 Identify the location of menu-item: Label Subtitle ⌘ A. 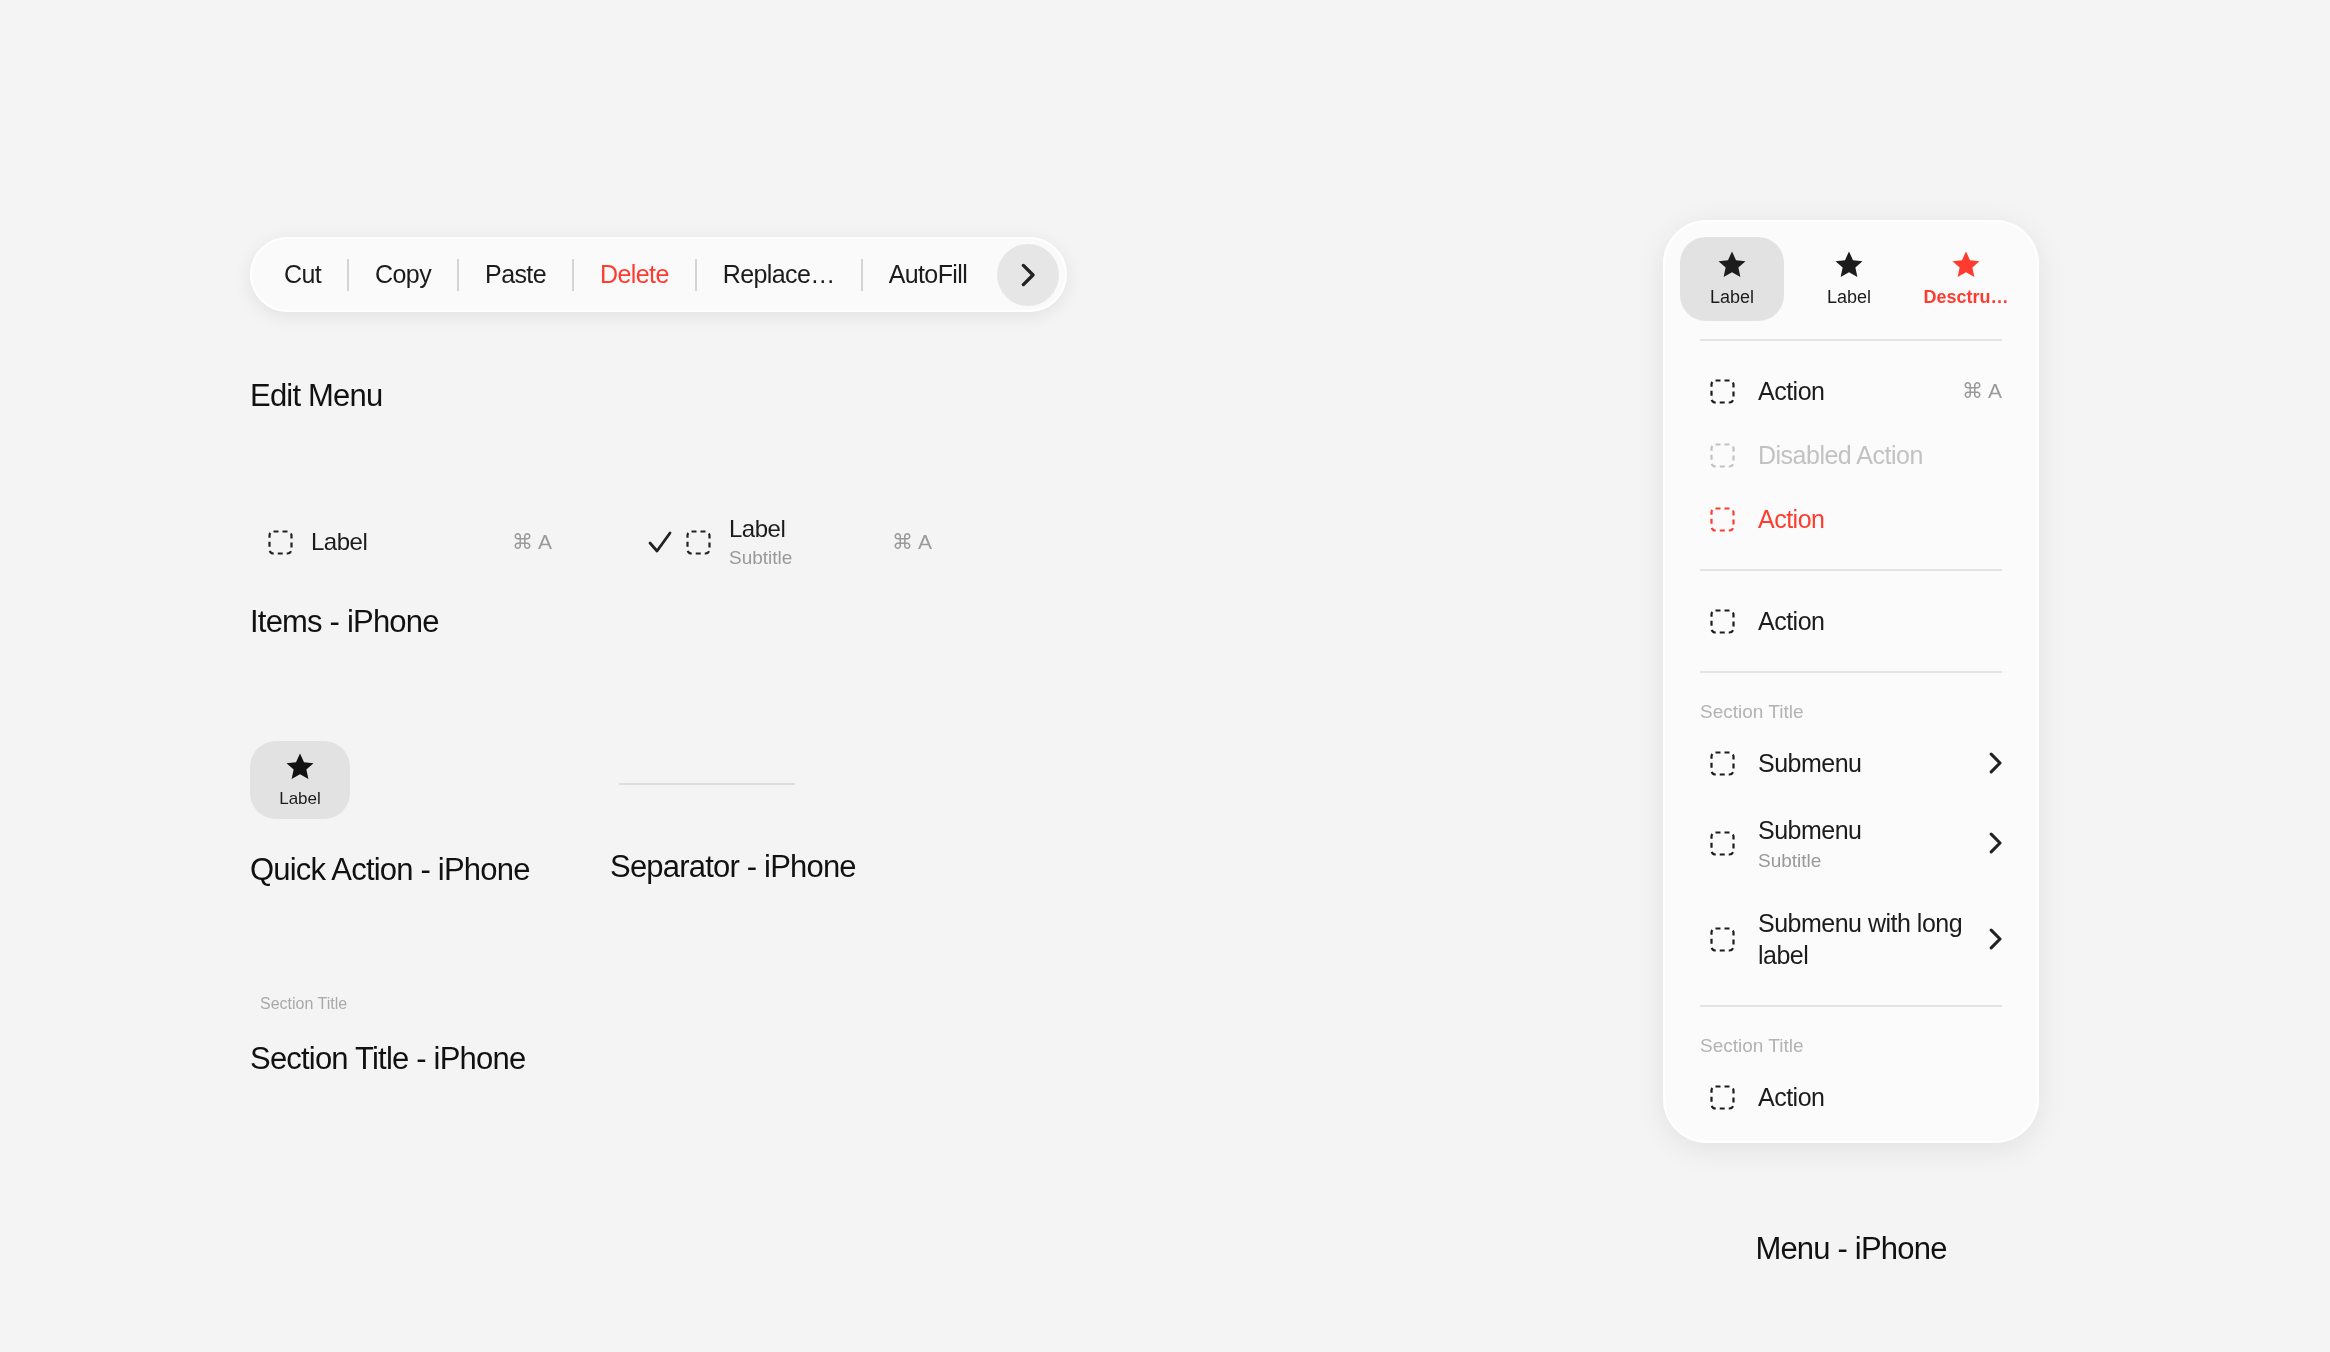
(790, 542).